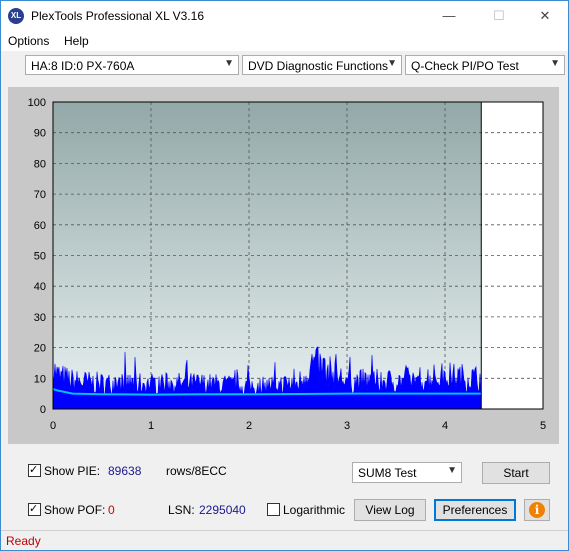 The width and height of the screenshot is (569, 551). Describe the element at coordinates (284, 16) in the screenshot. I see `title-bar: XL PlexTools Professional XL V3.16 — ☐ ✕` at that location.